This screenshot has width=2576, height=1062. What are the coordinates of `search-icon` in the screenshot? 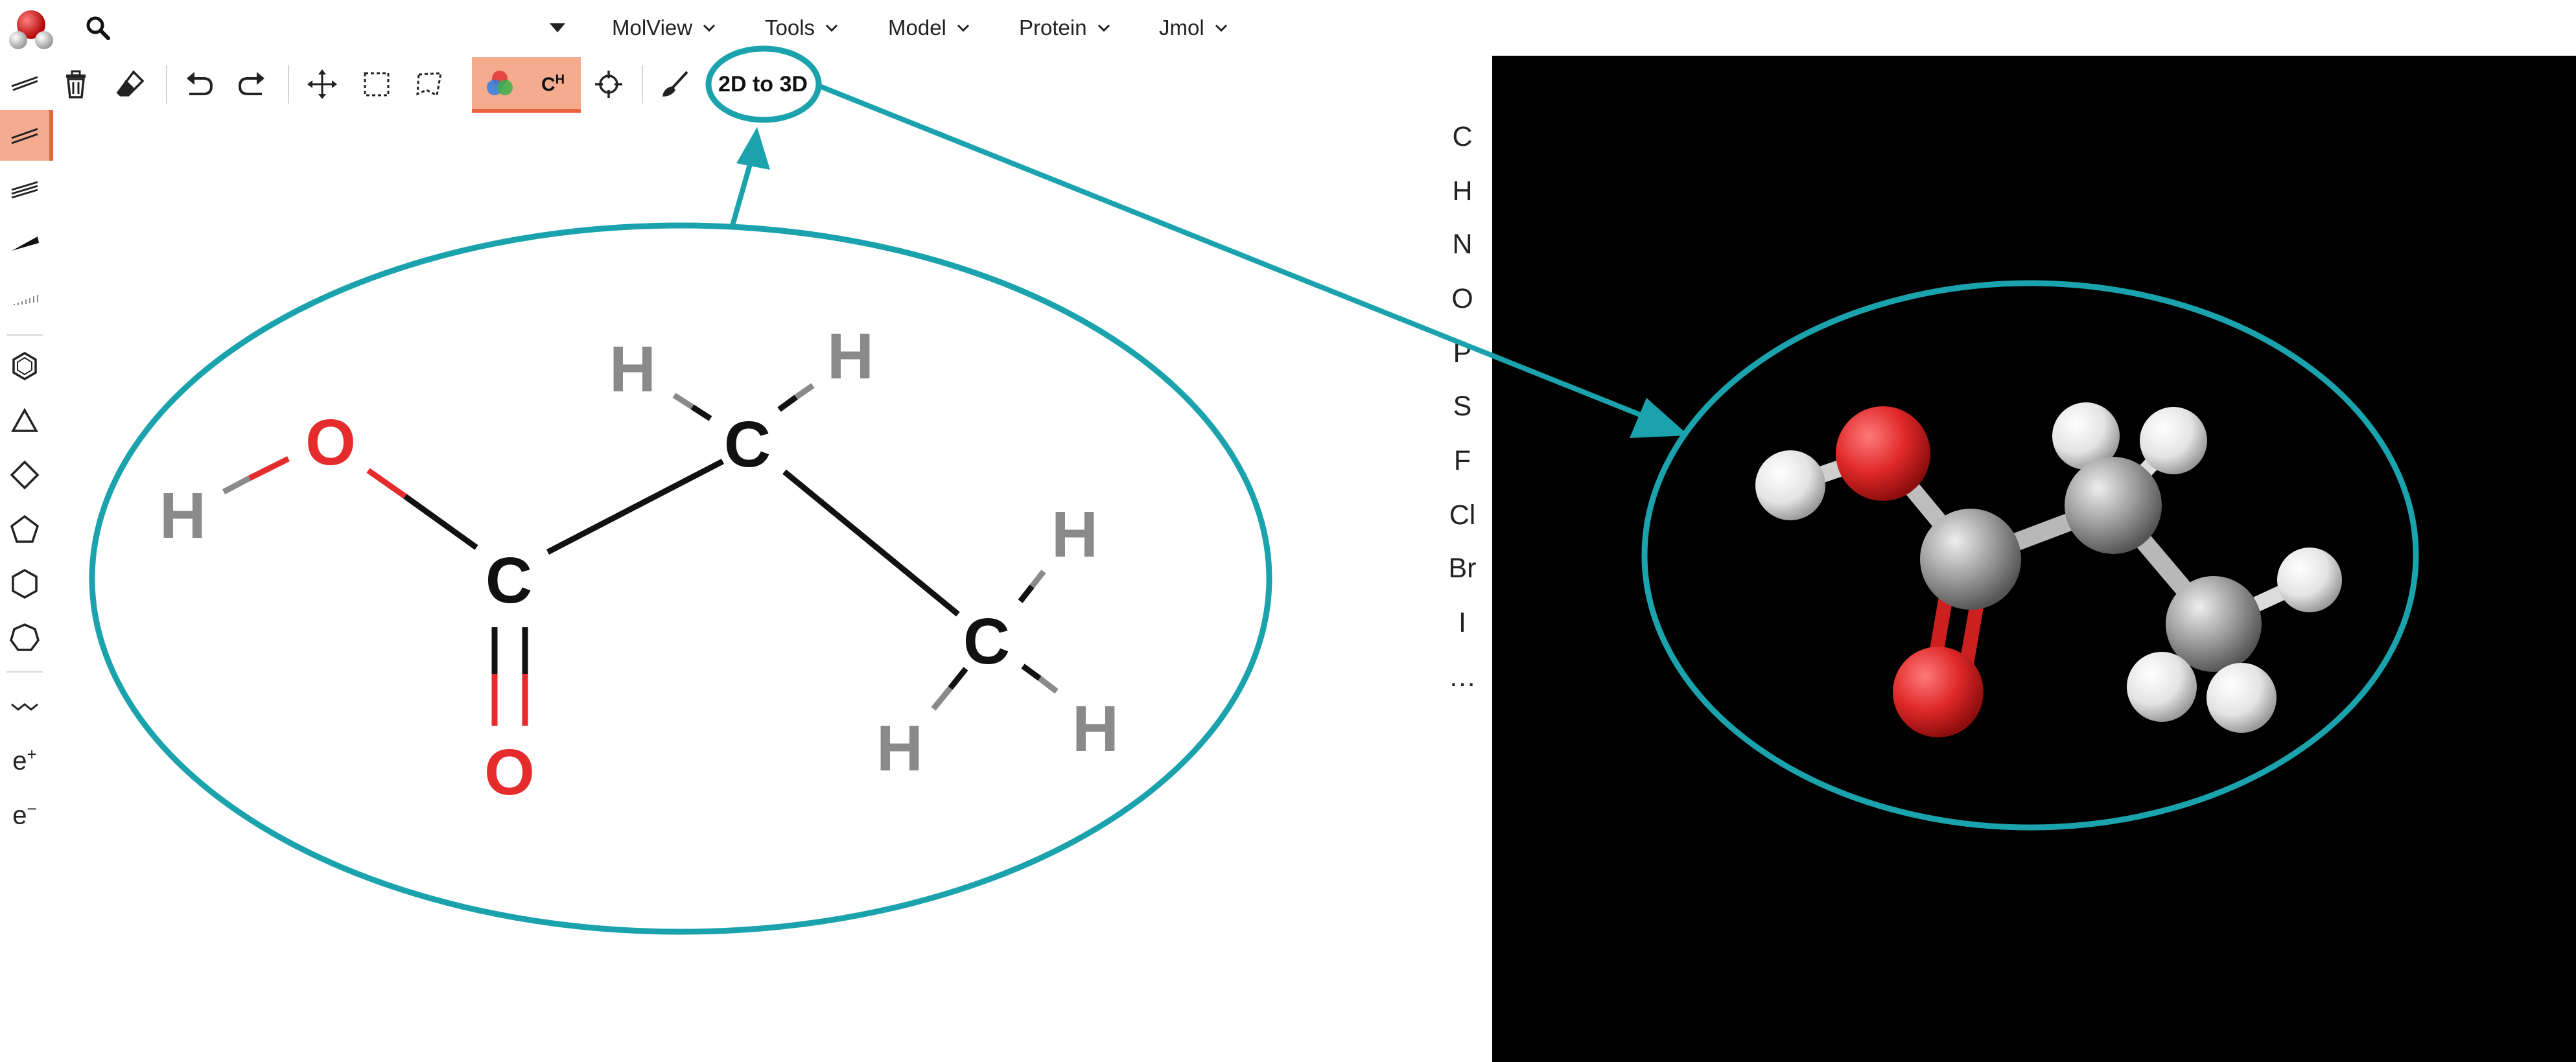 It's located at (97, 27).